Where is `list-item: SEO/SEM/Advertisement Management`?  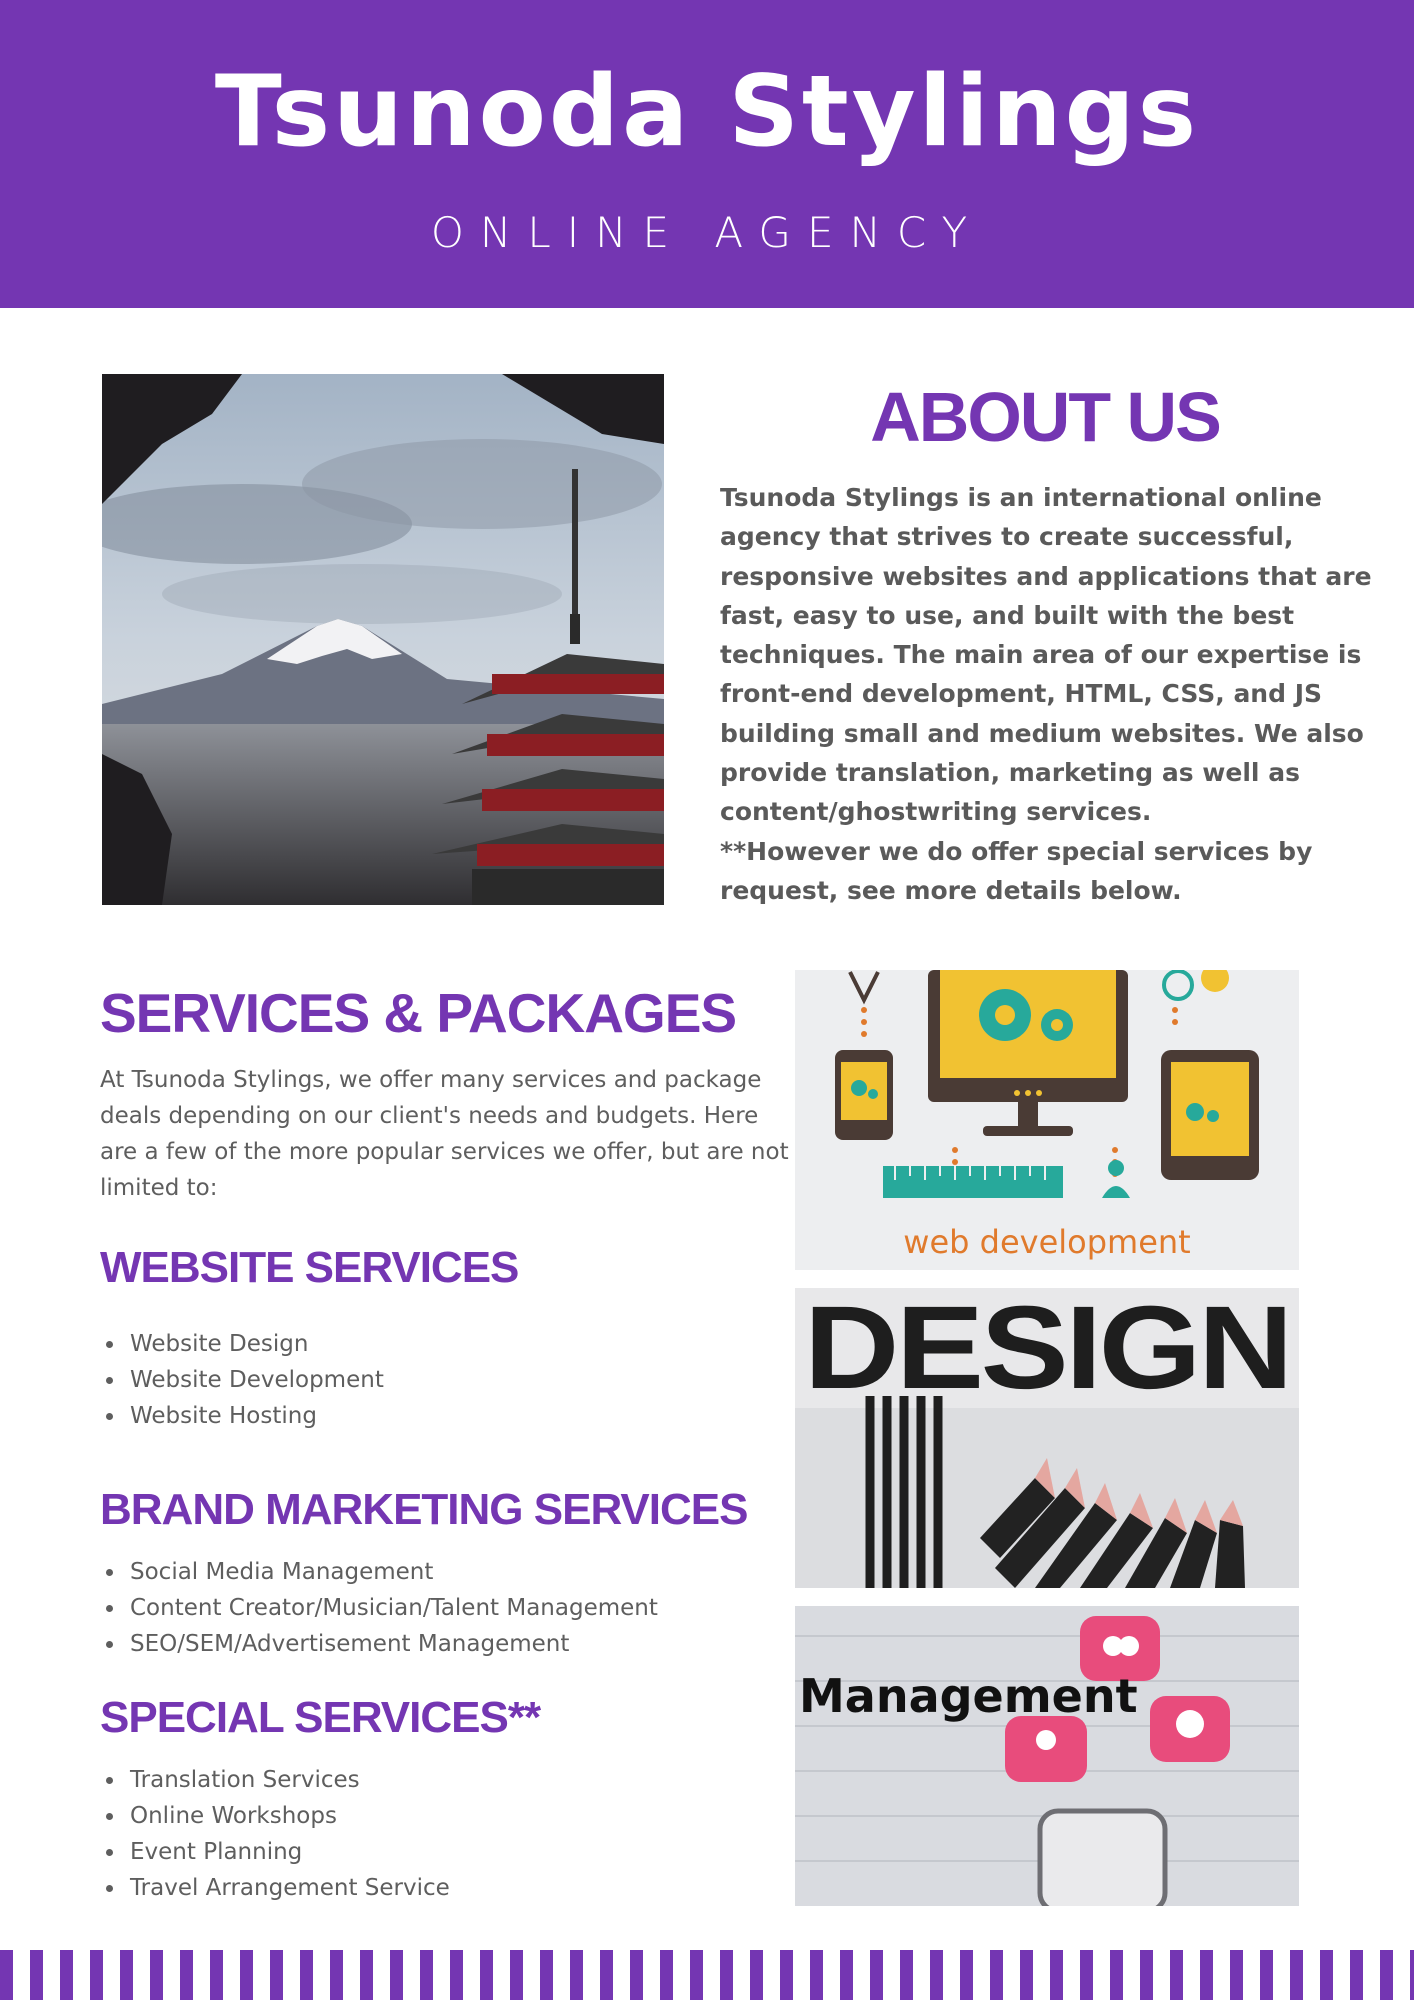 list-item: SEO/SEM/Advertisement Management is located at coordinates (379, 1644).